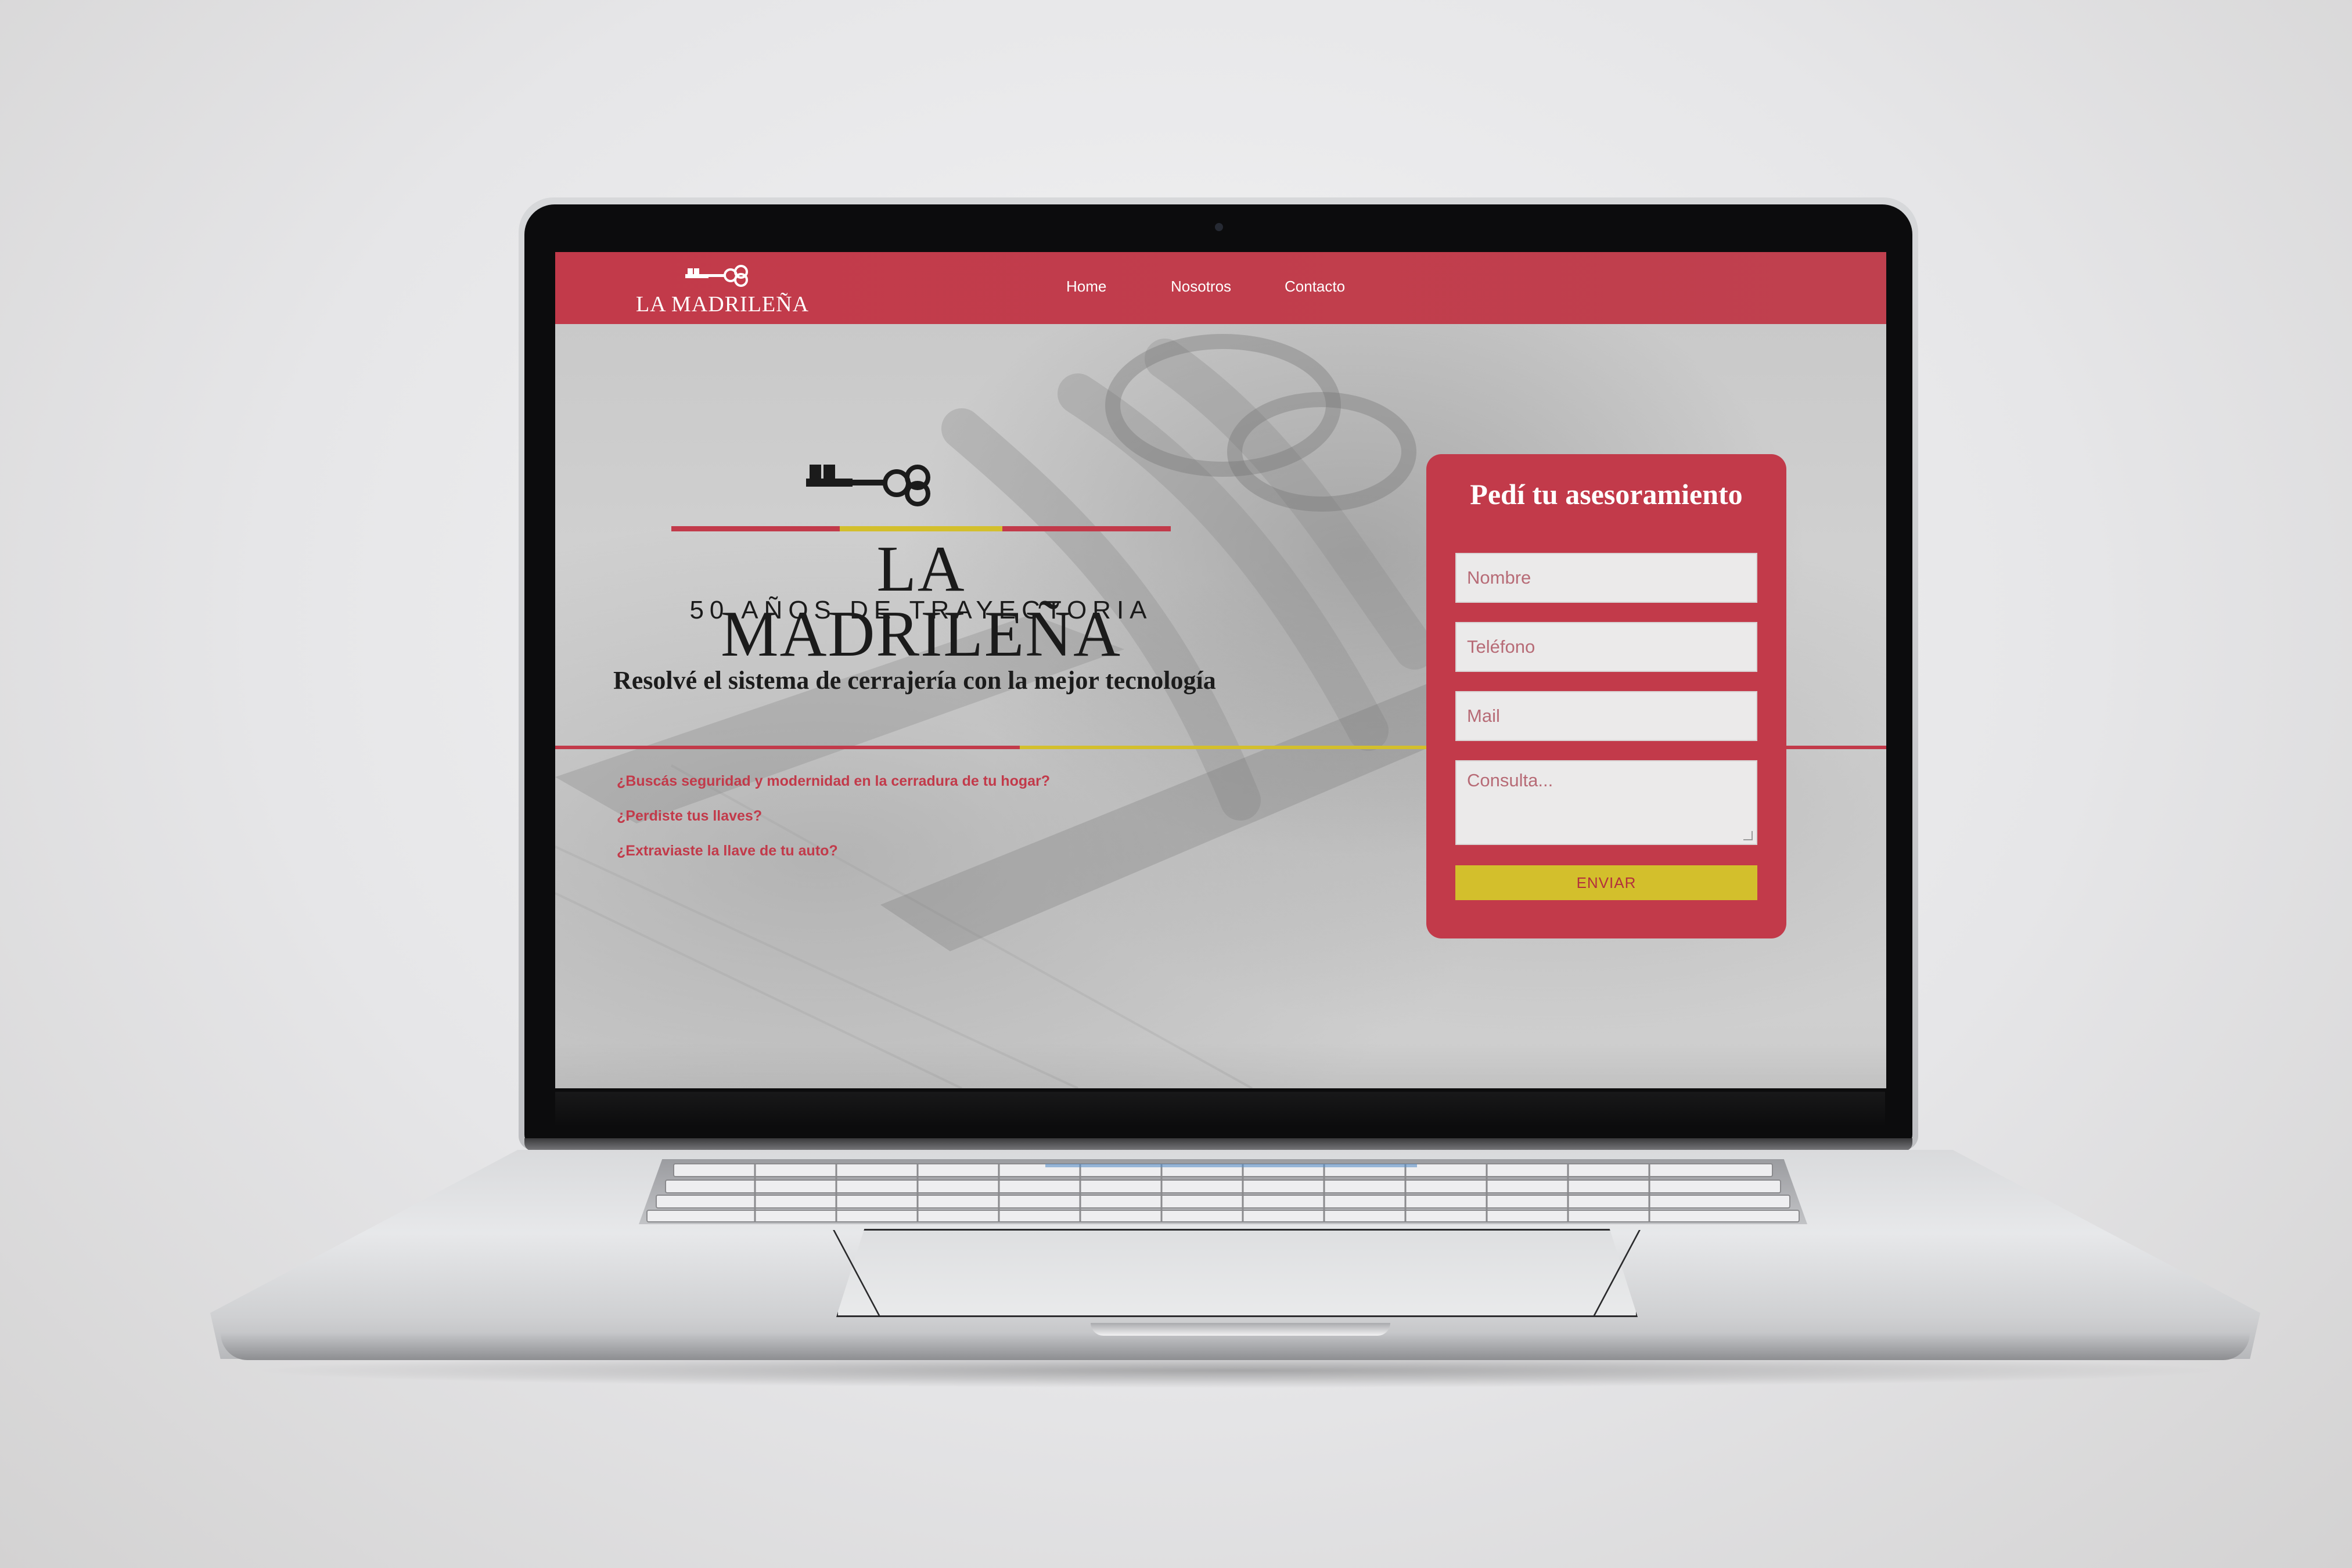 This screenshot has width=2352, height=1568. I want to click on question-item: ¿Extraviaste la llave de tu auto?, so click(728, 851).